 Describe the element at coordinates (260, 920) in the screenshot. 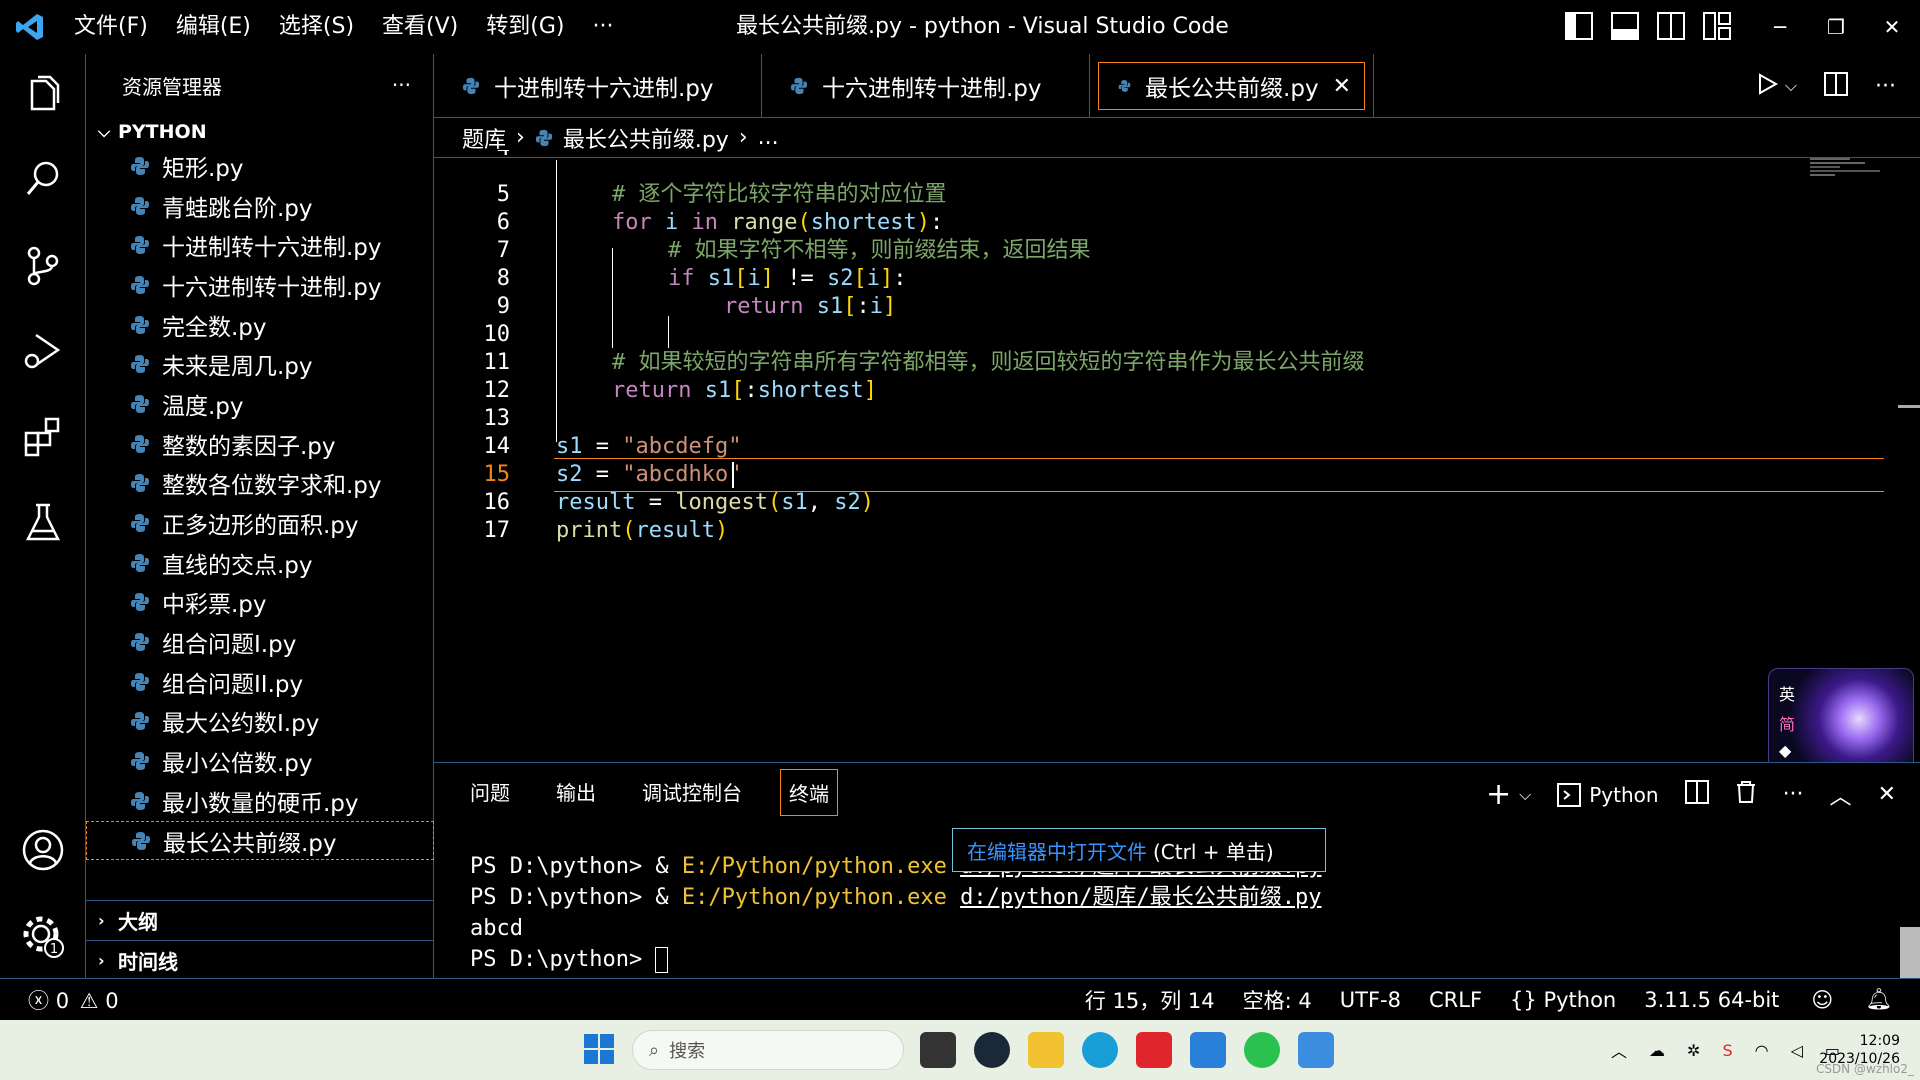

I see `outline-section: › 大纲` at that location.